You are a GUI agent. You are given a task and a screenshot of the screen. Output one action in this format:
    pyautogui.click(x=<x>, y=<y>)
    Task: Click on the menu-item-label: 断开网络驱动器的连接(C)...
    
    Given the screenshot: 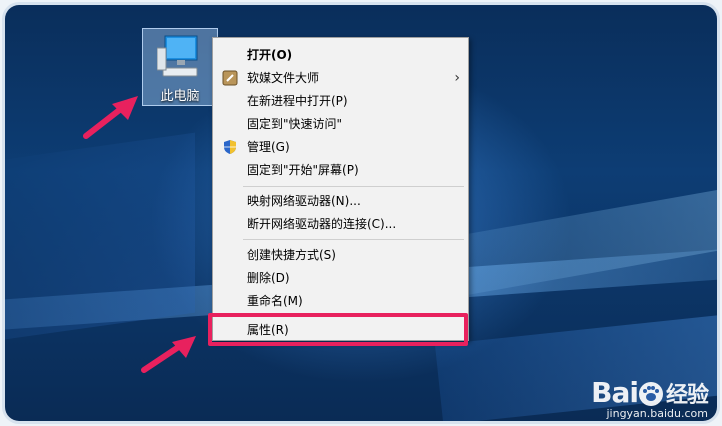 What is the action you would take?
    pyautogui.click(x=322, y=224)
    